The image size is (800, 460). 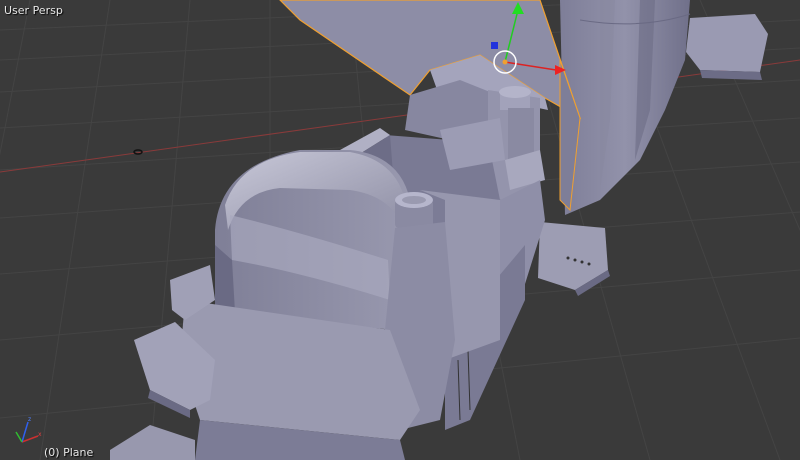 I want to click on y-axis-icon, so click(x=19, y=437).